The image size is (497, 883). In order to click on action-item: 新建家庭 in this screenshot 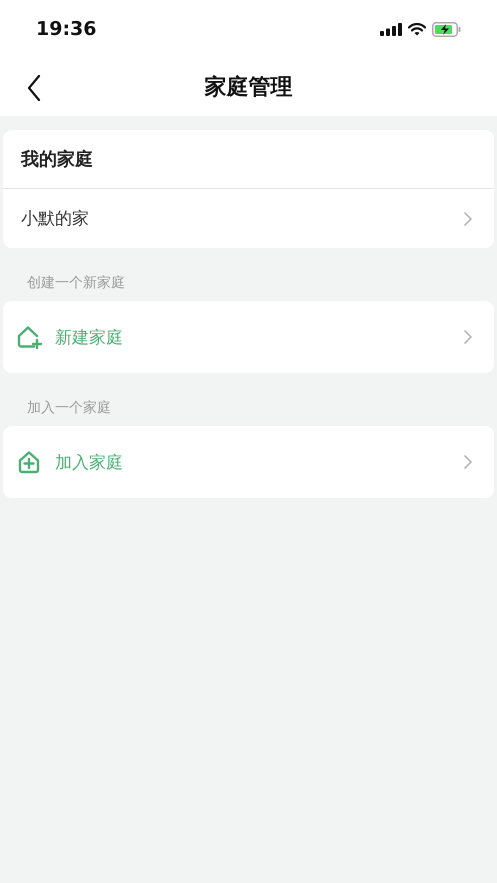, I will do `click(248, 337)`.